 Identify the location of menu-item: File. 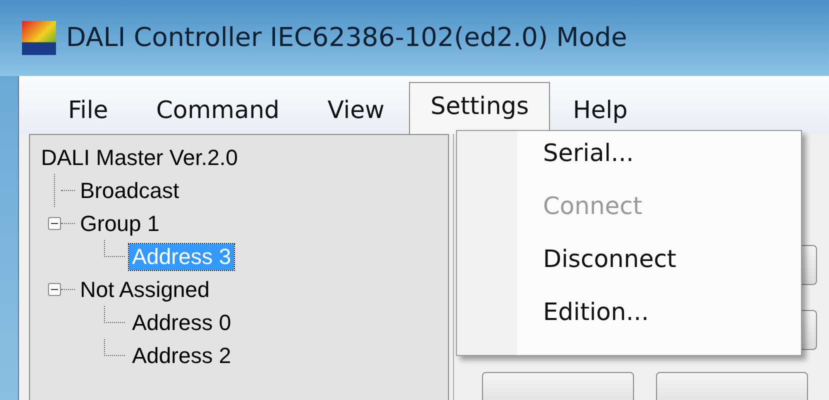
(88, 109).